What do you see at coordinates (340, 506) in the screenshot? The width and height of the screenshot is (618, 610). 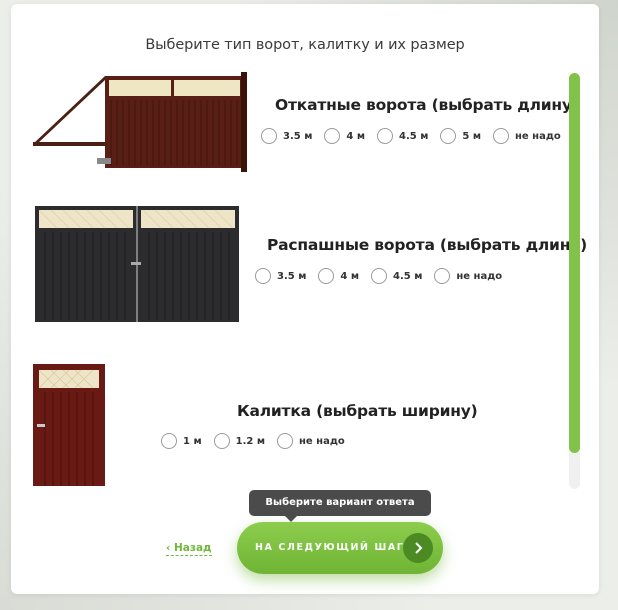 I see `validation-tooltip: Выберите вариант ответа` at bounding box center [340, 506].